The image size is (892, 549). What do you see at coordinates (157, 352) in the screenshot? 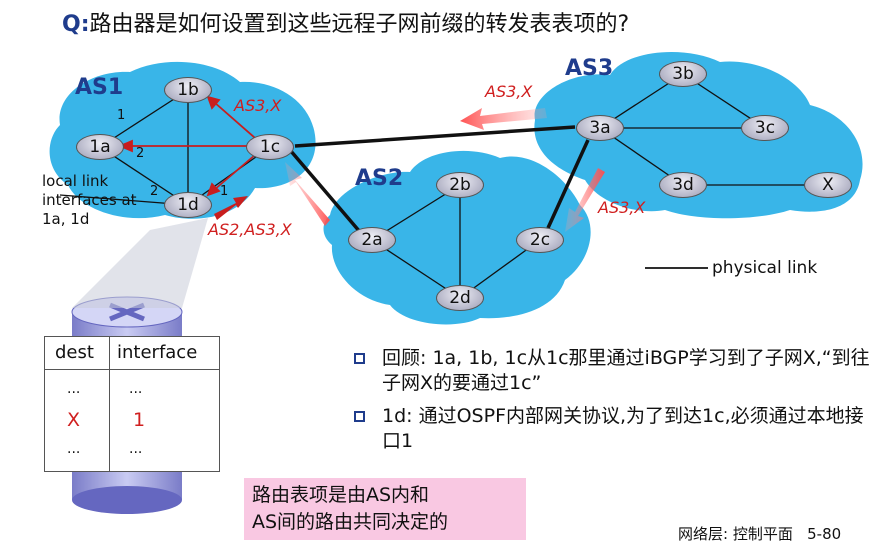
I see `table-header-interface: interface` at bounding box center [157, 352].